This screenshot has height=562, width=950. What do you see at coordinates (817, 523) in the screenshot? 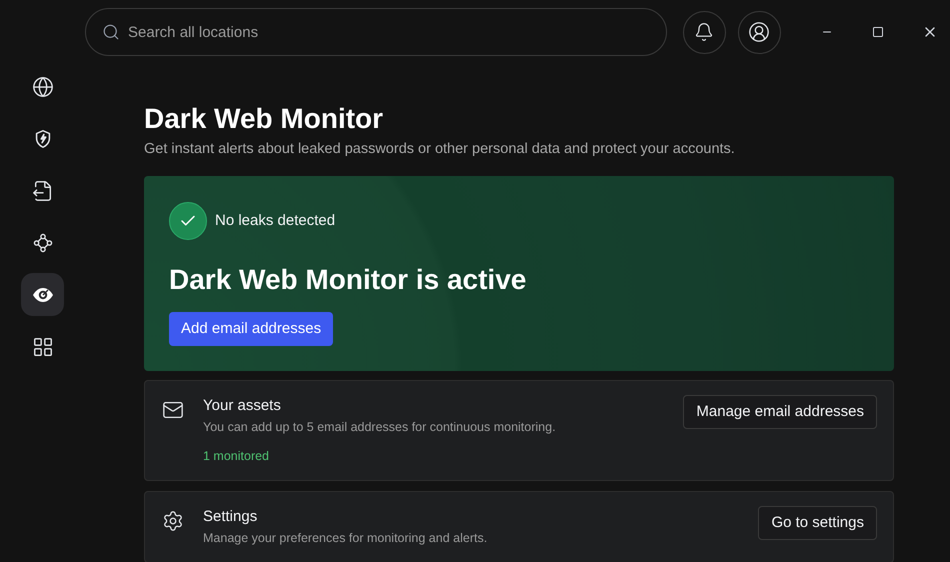
I see `section-button: Go to settings` at bounding box center [817, 523].